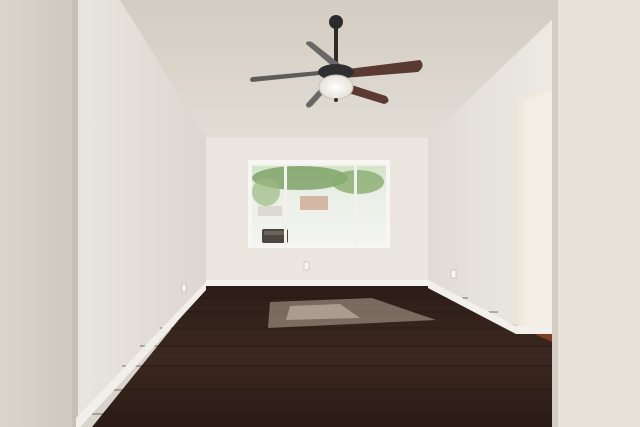  What do you see at coordinates (317, 283) in the screenshot?
I see `baseboard` at bounding box center [317, 283].